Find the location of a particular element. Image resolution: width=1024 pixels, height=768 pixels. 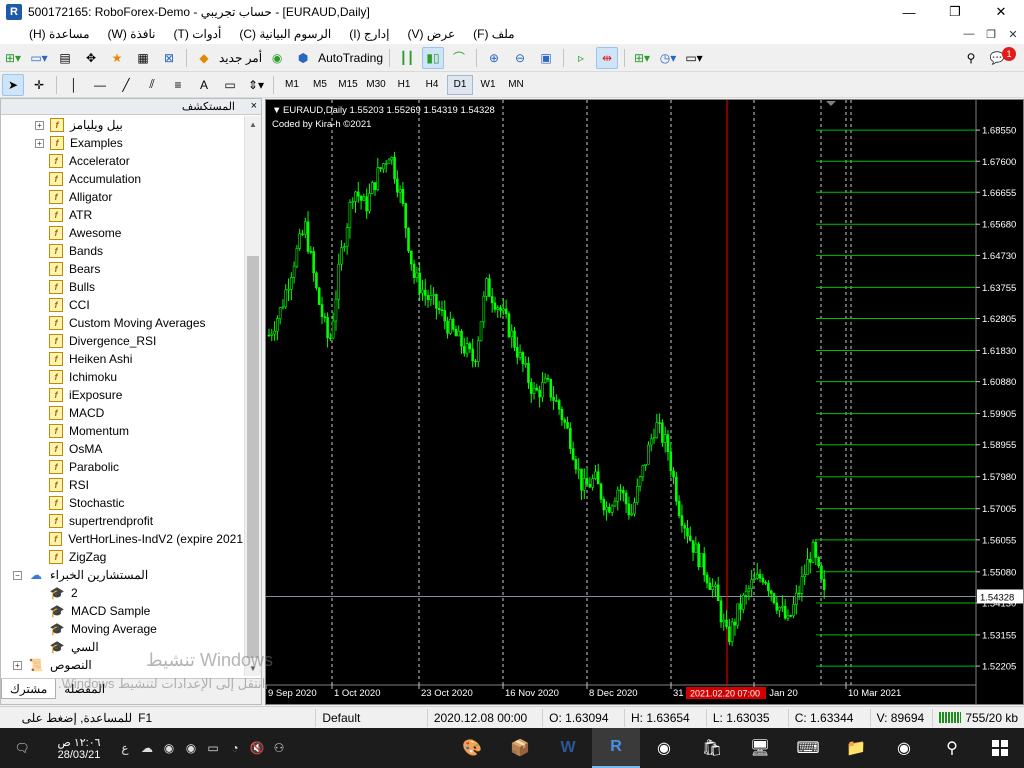

navigator-item: f Divergence_RSI is located at coordinates (122, 341).